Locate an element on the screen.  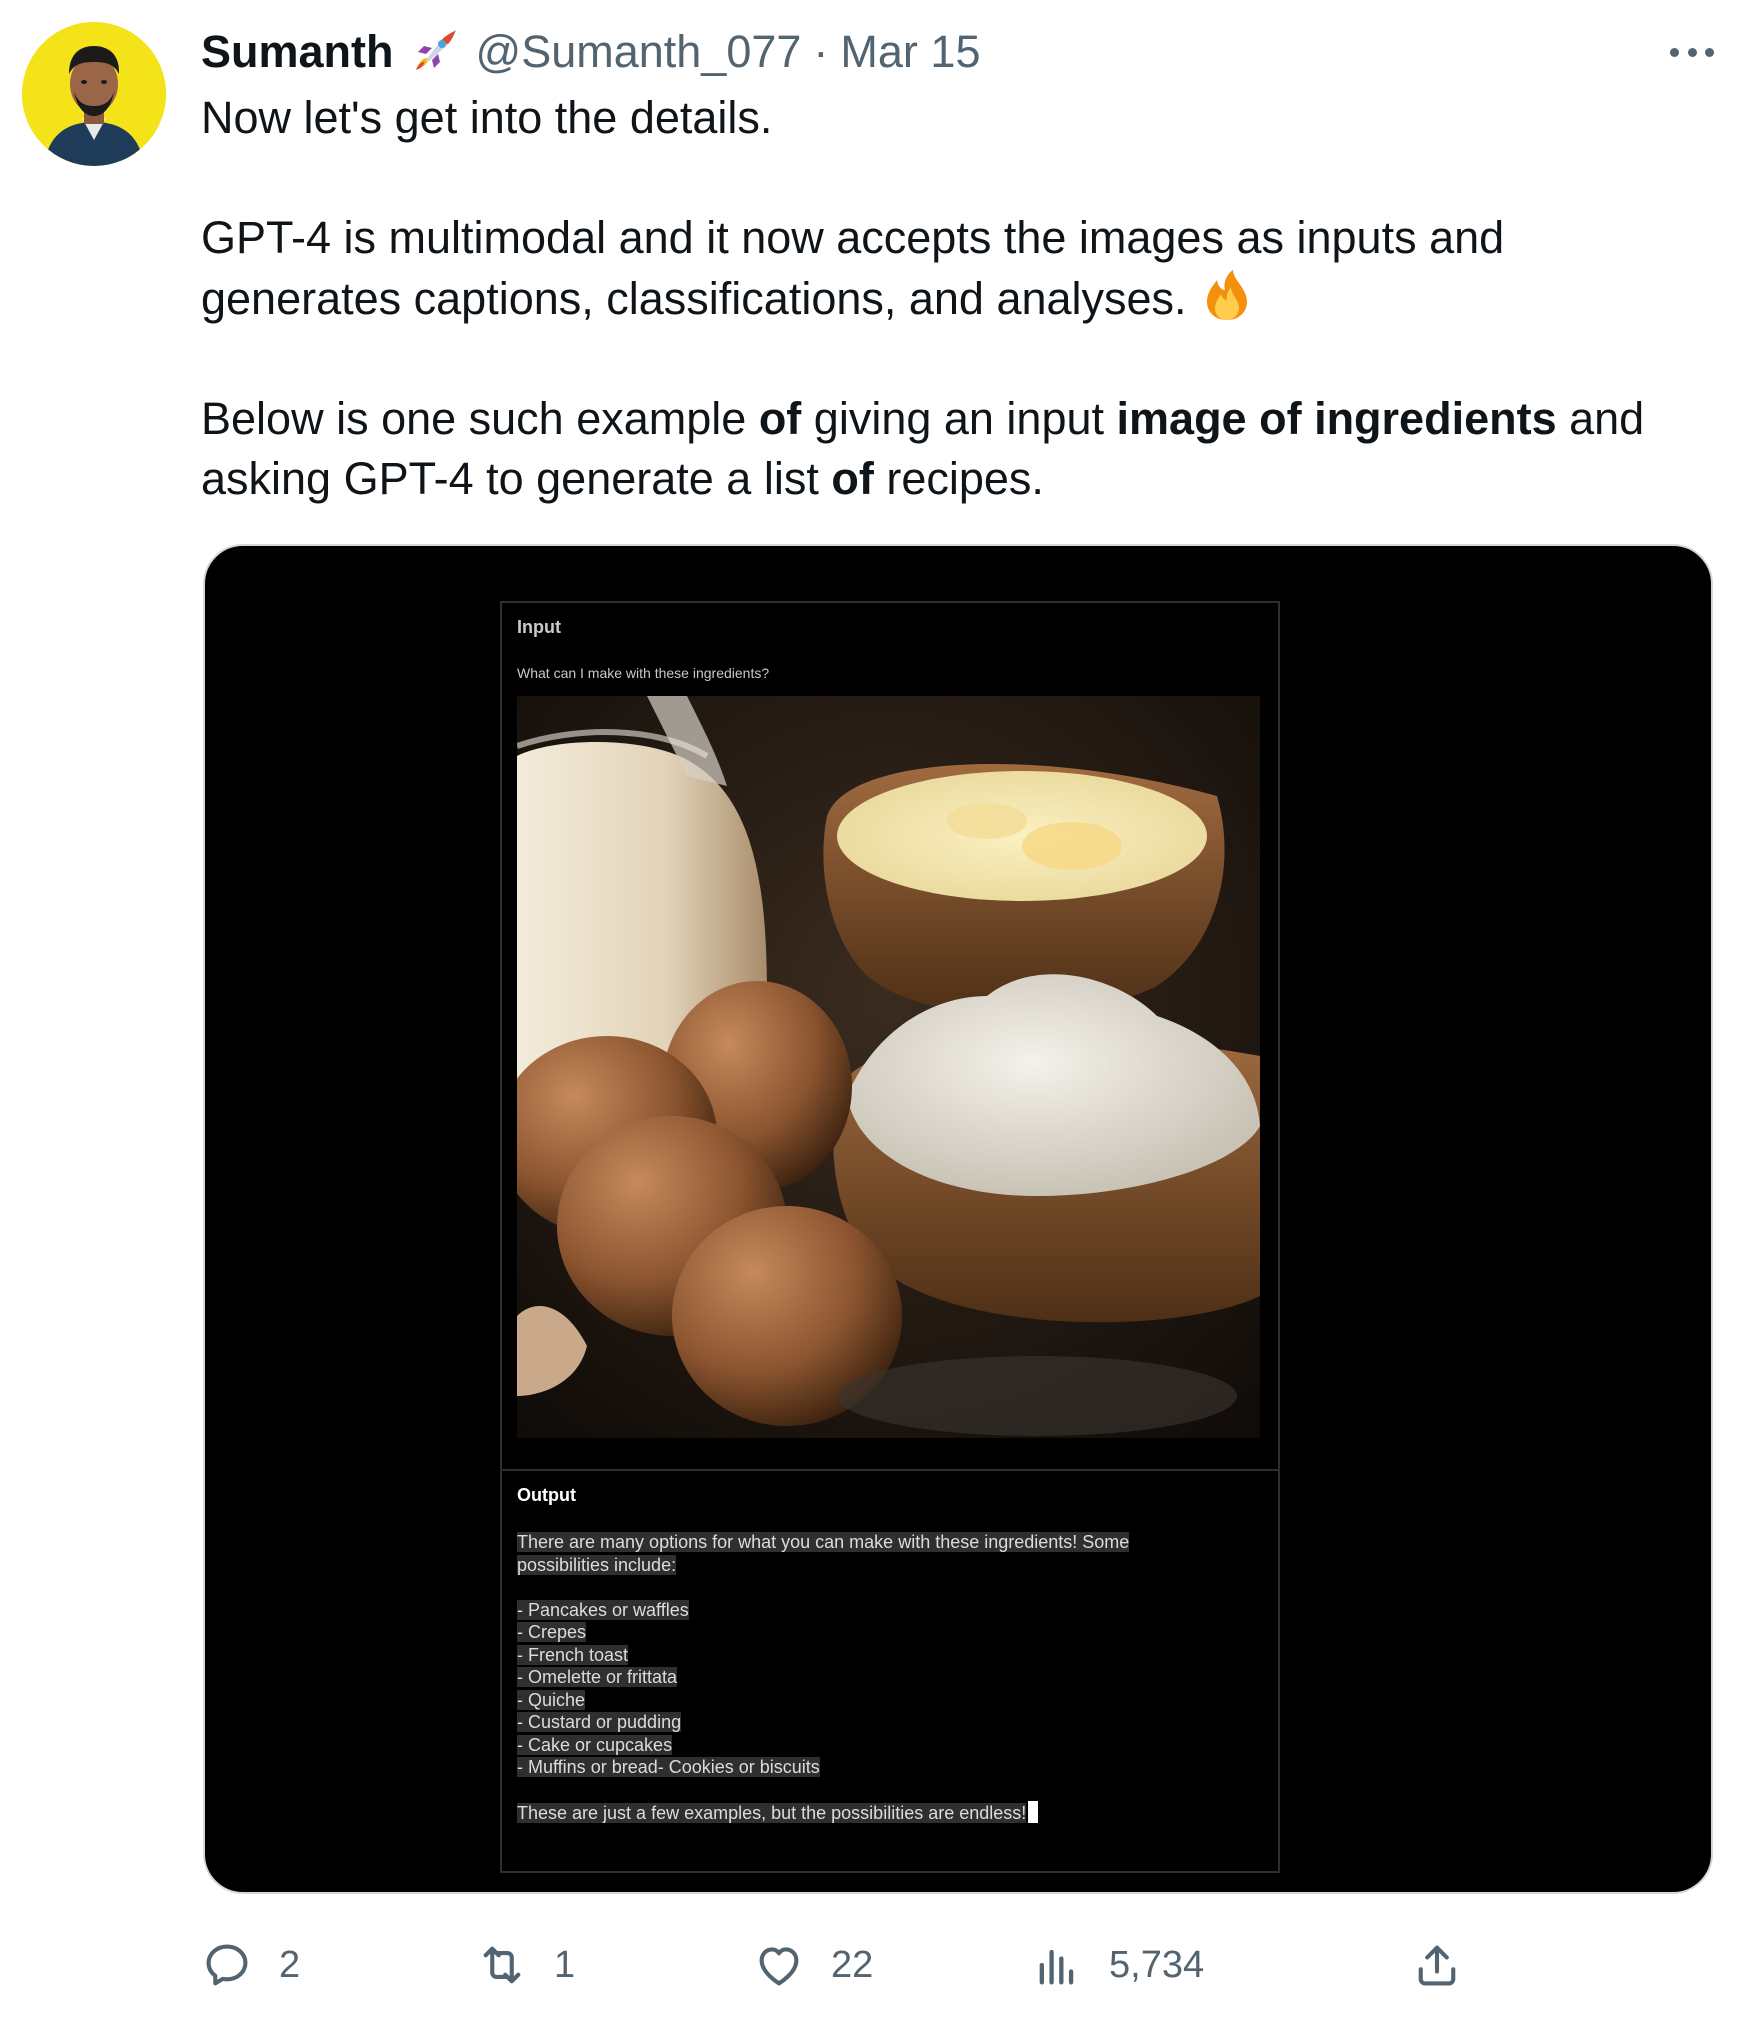
tweet-paragraph-1: Now let's get into the details. is located at coordinates (487, 117).